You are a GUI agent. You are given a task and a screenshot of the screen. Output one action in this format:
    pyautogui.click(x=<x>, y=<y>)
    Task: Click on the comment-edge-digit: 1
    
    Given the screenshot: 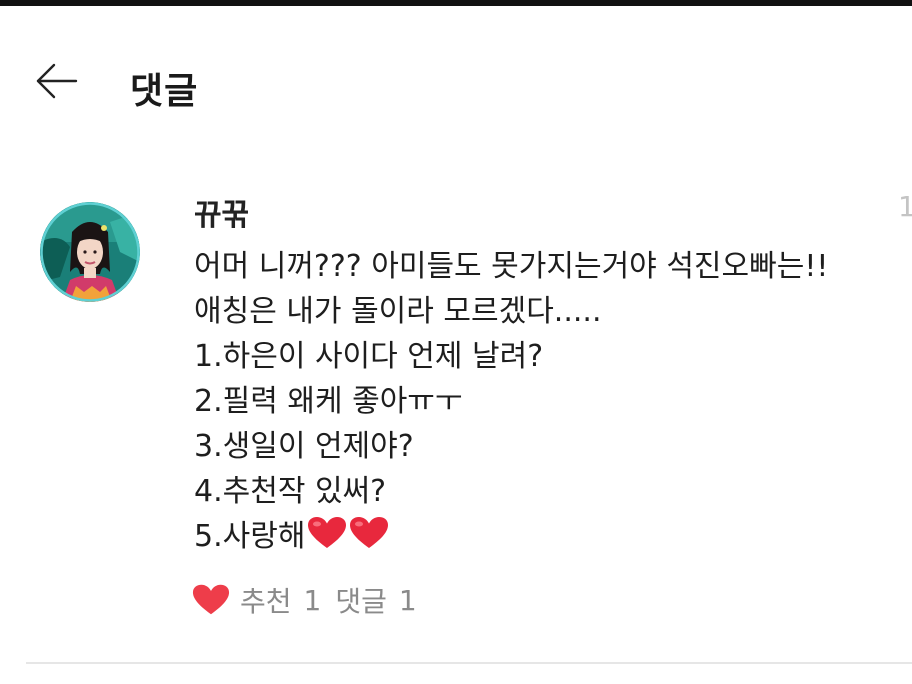 What is the action you would take?
    pyautogui.click(x=905, y=206)
    